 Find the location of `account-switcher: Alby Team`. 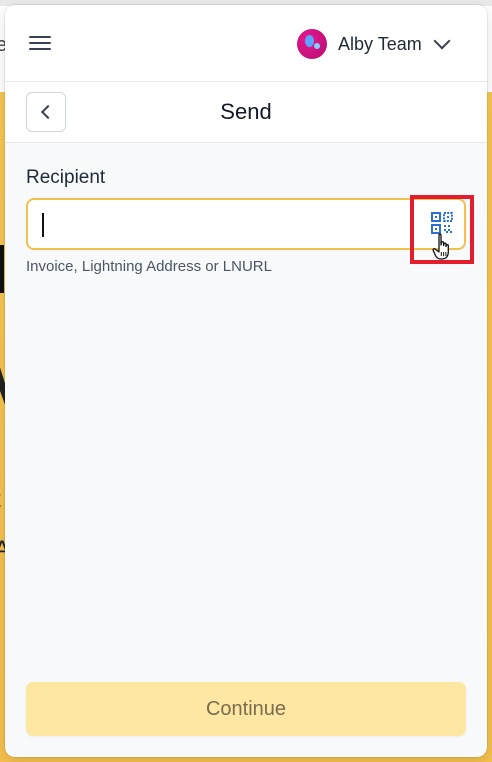

account-switcher: Alby Team is located at coordinates (374, 44).